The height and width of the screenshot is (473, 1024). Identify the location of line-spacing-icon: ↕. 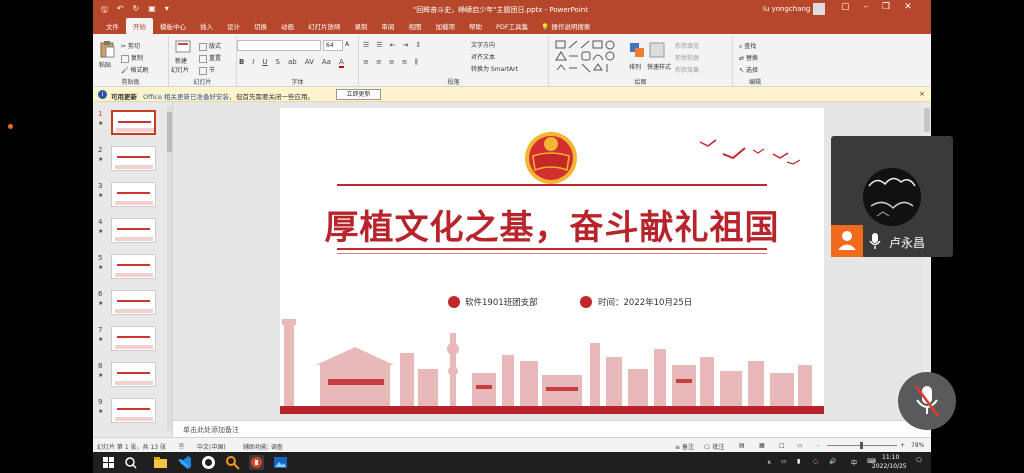
(418, 45).